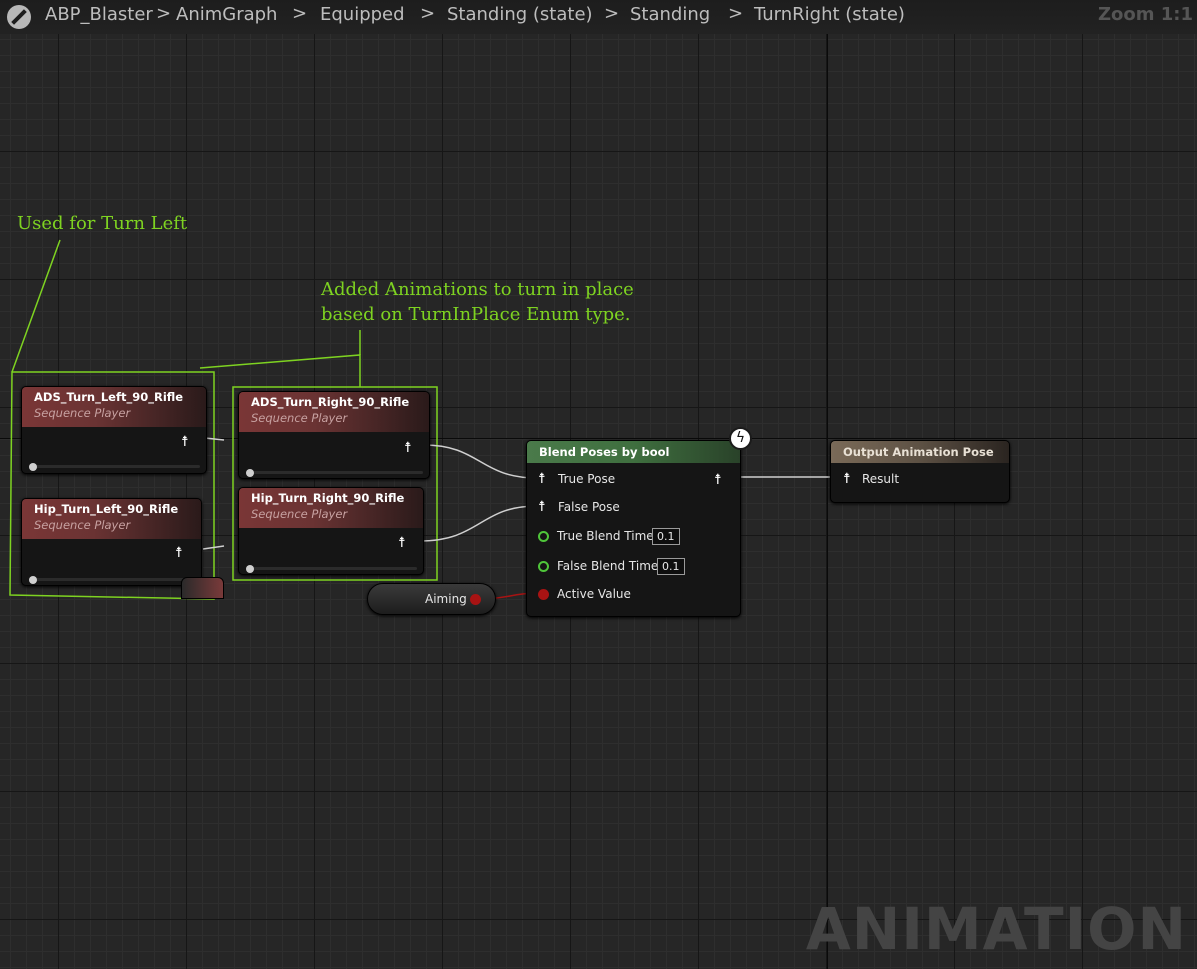 This screenshot has height=969, width=1197. Describe the element at coordinates (202, 588) in the screenshot. I see `node-stub-partial` at that location.